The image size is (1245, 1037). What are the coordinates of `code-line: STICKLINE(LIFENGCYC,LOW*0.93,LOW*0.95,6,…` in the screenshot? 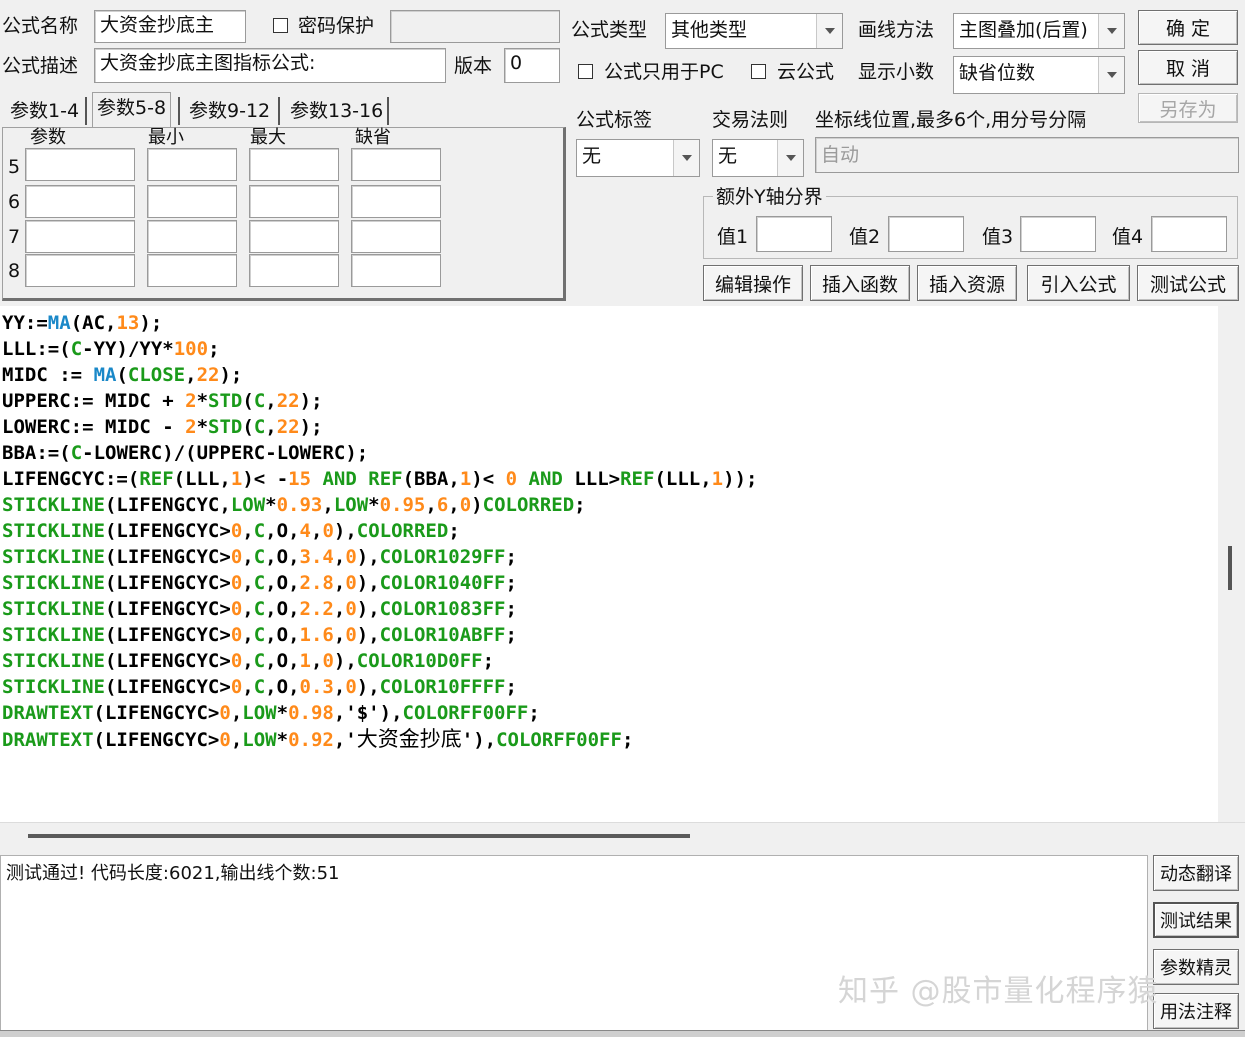 It's located at (294, 505).